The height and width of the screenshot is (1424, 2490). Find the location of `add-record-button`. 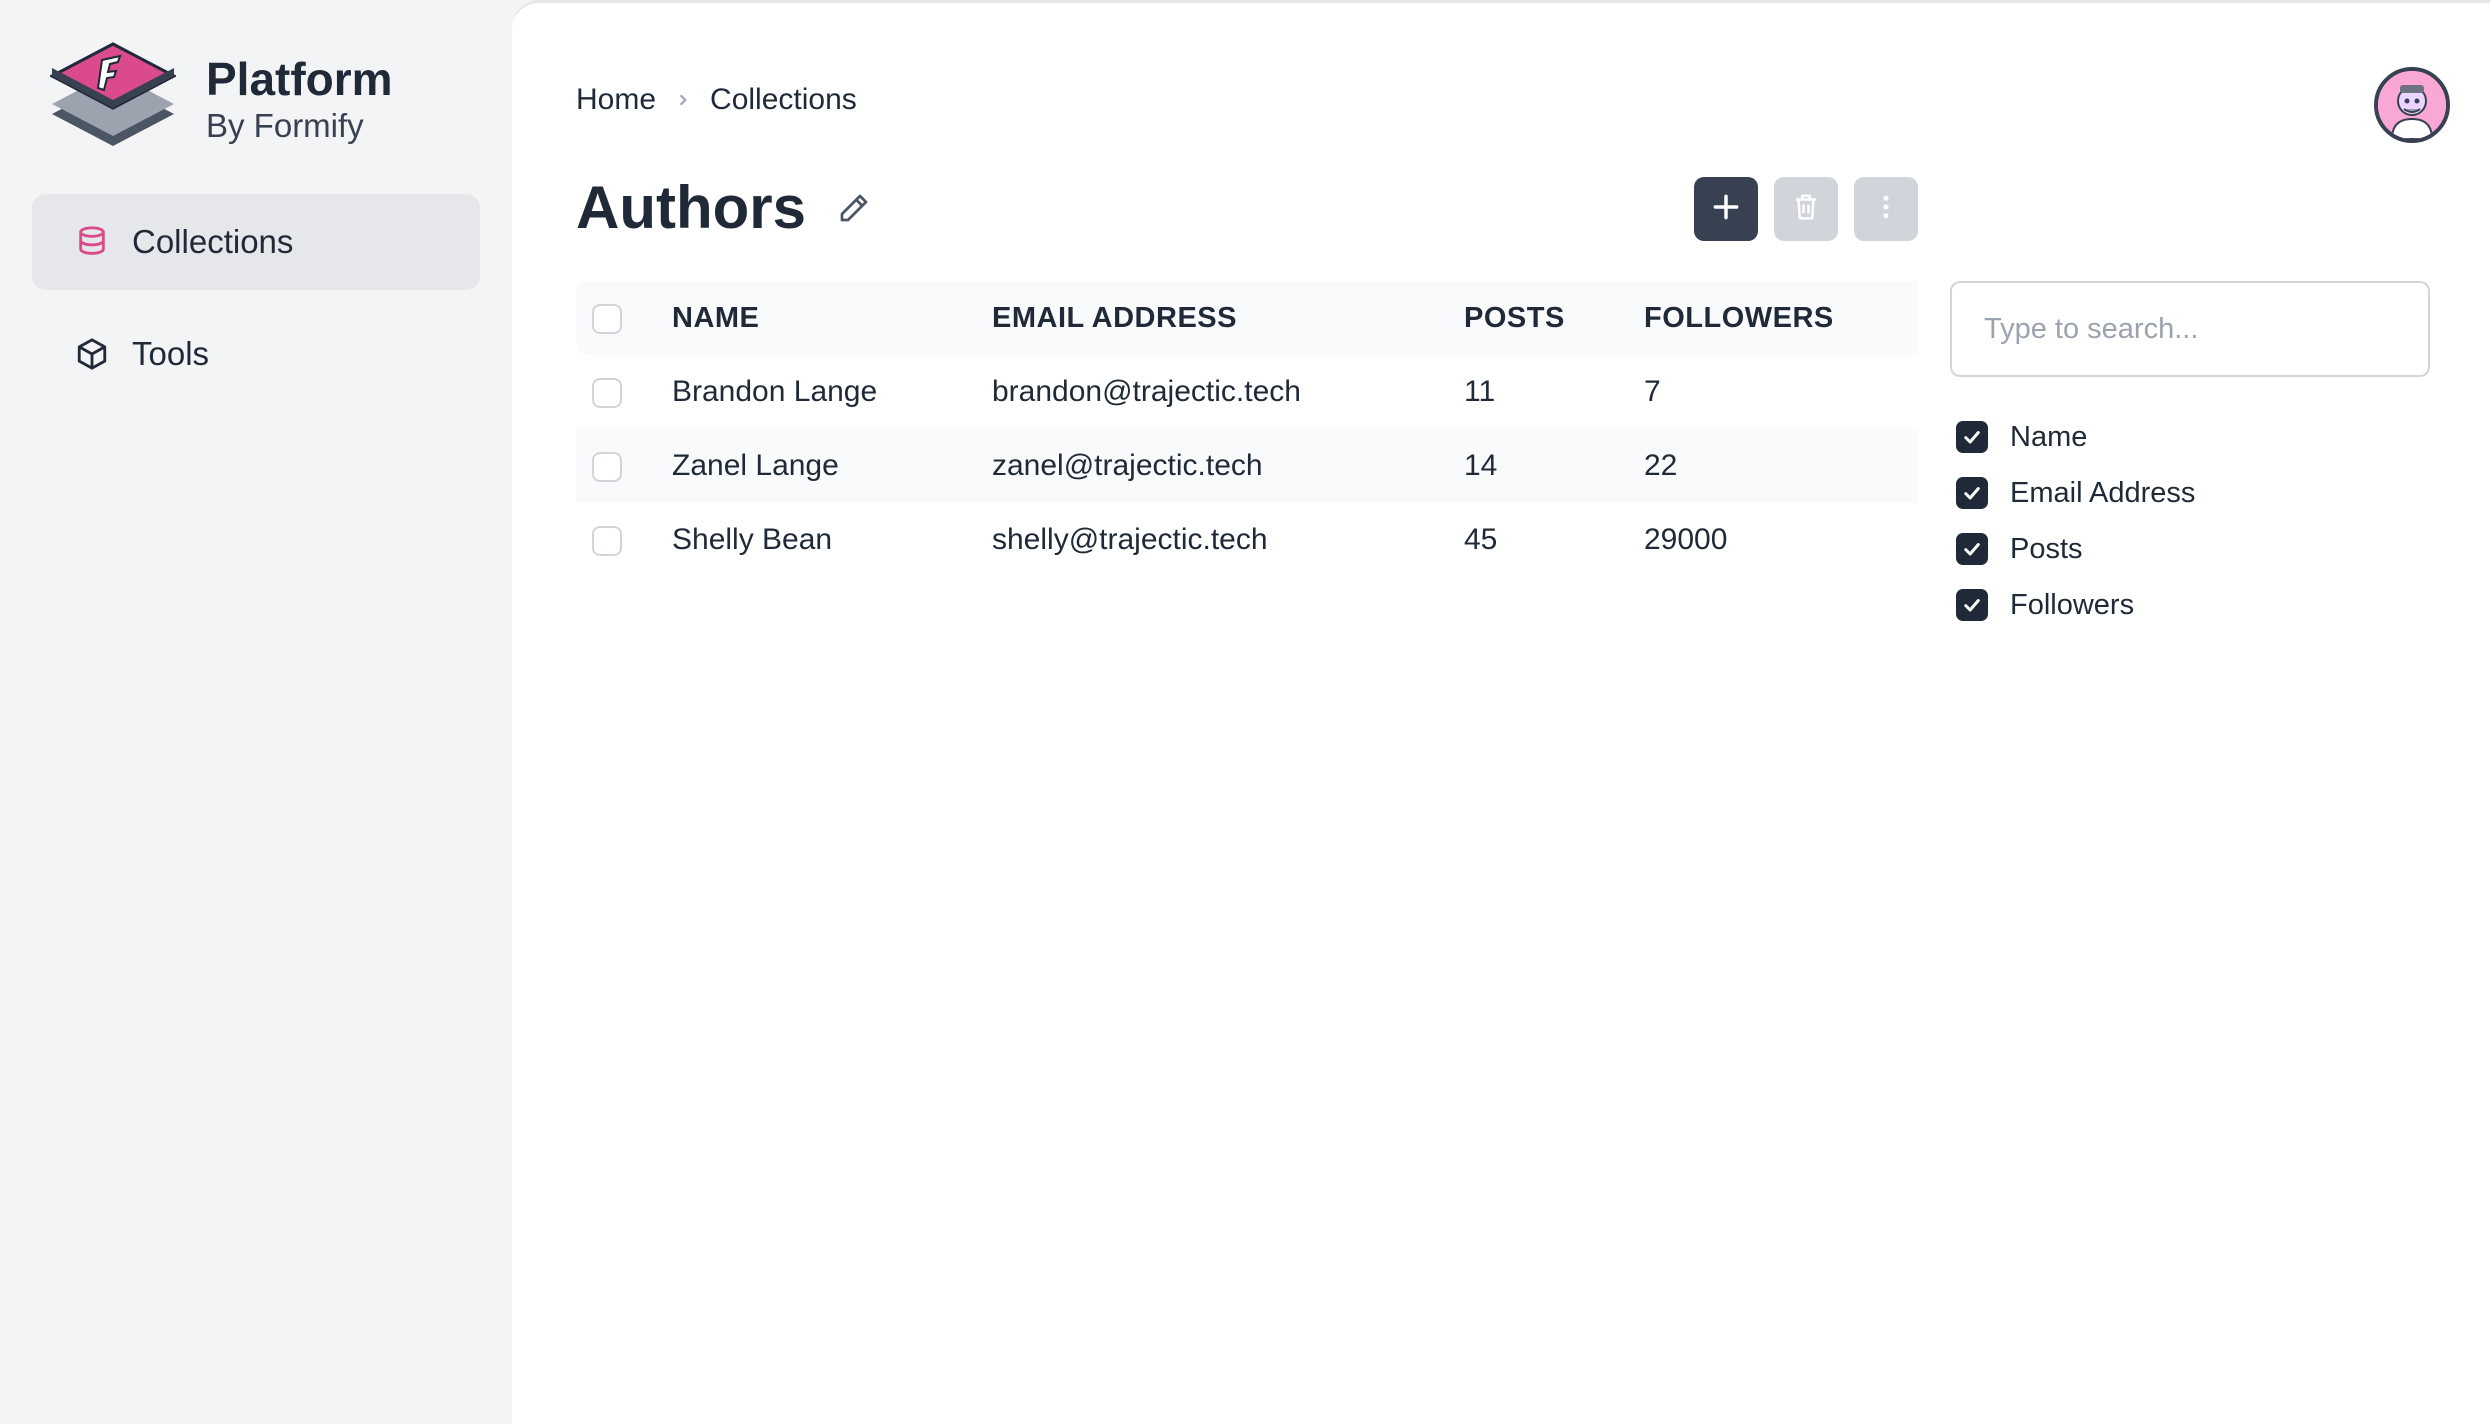

add-record-button is located at coordinates (1726, 209).